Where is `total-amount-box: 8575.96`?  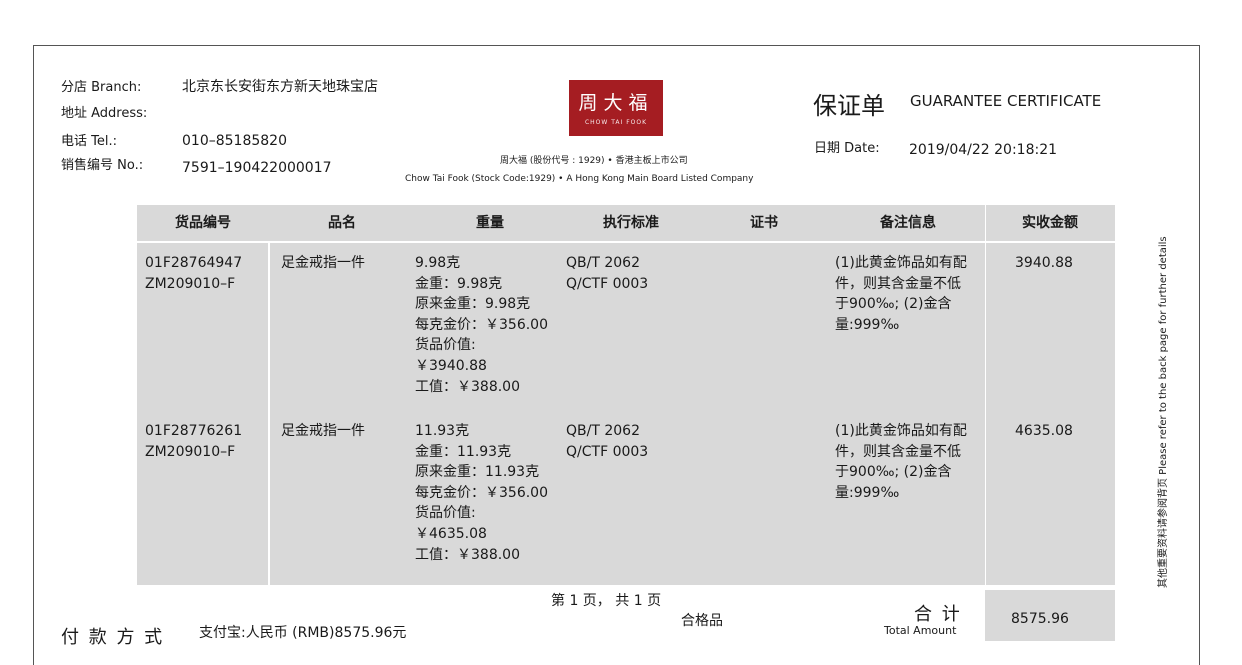
total-amount-box: 8575.96 is located at coordinates (1050, 615).